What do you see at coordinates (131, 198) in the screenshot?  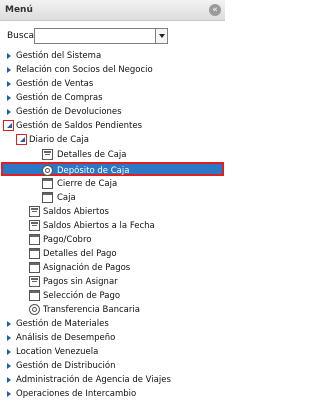 I see `menu-item-caja: Caja` at bounding box center [131, 198].